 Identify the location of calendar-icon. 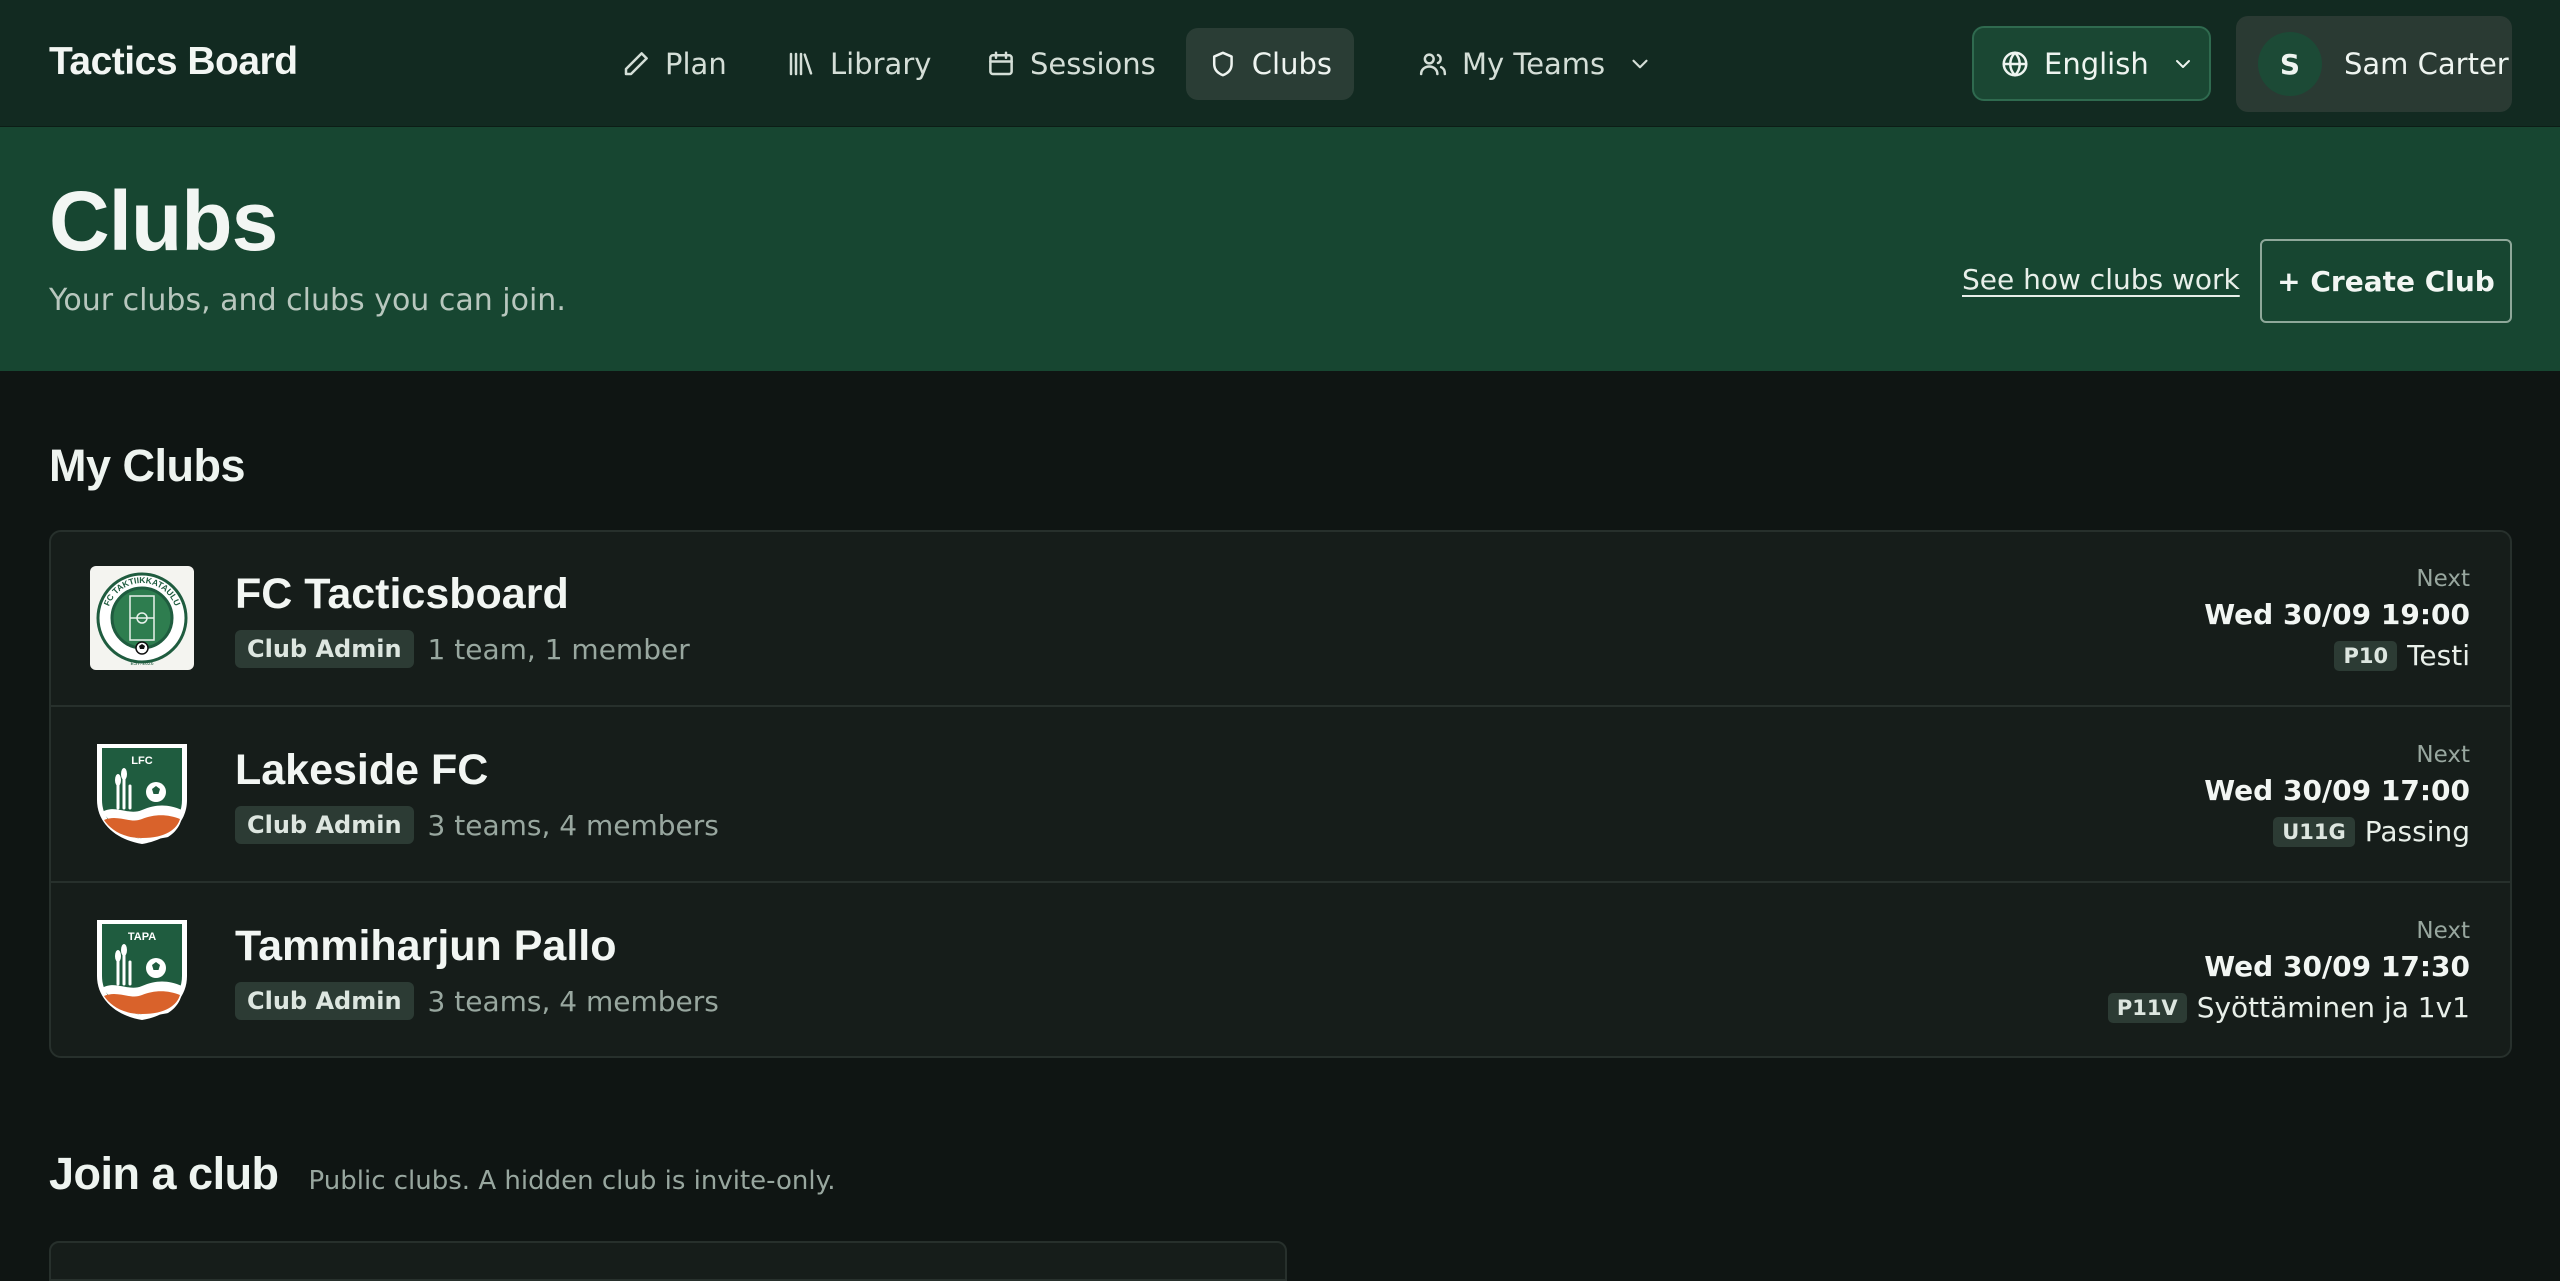
(1001, 63).